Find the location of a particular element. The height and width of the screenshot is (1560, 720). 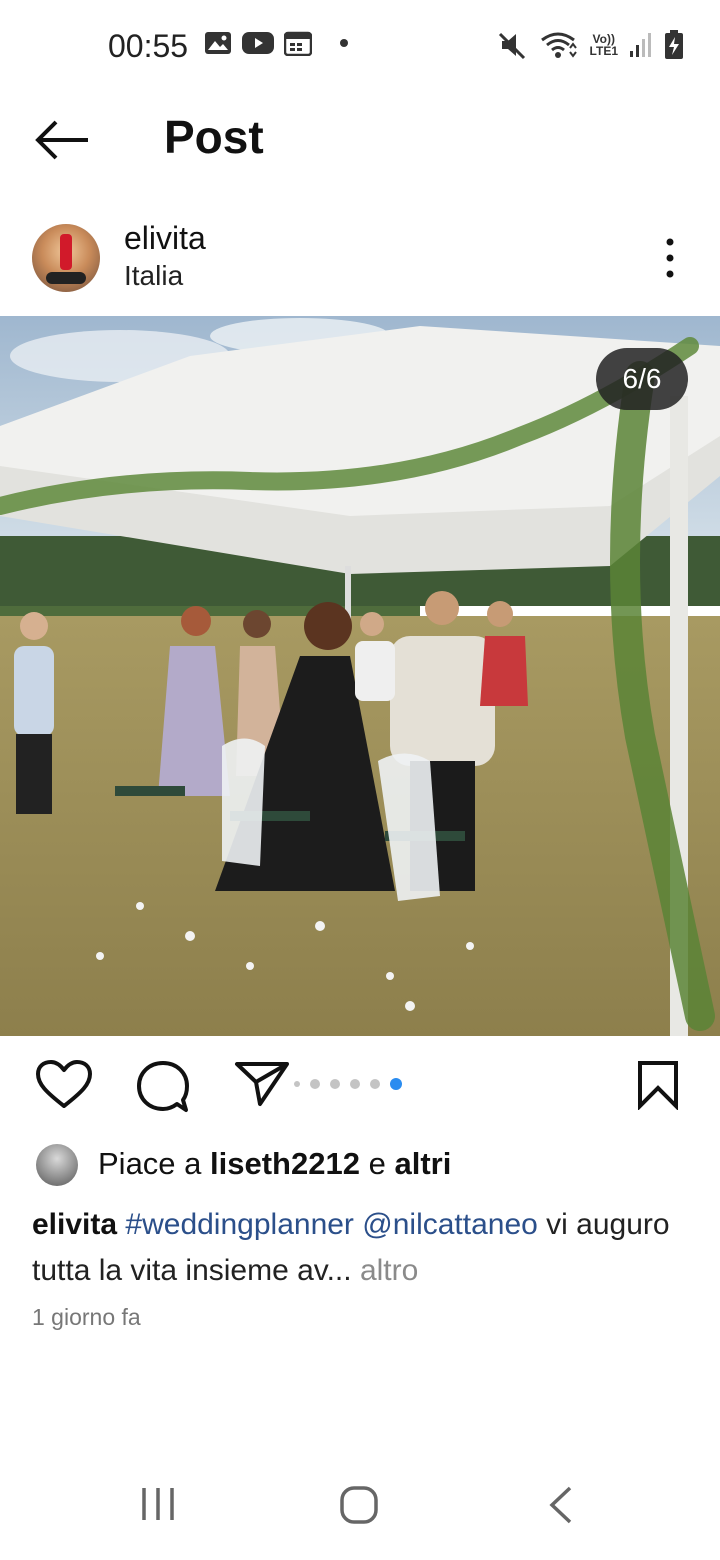

status-icons-right: Vo)) LTE1 is located at coordinates (591, 45).